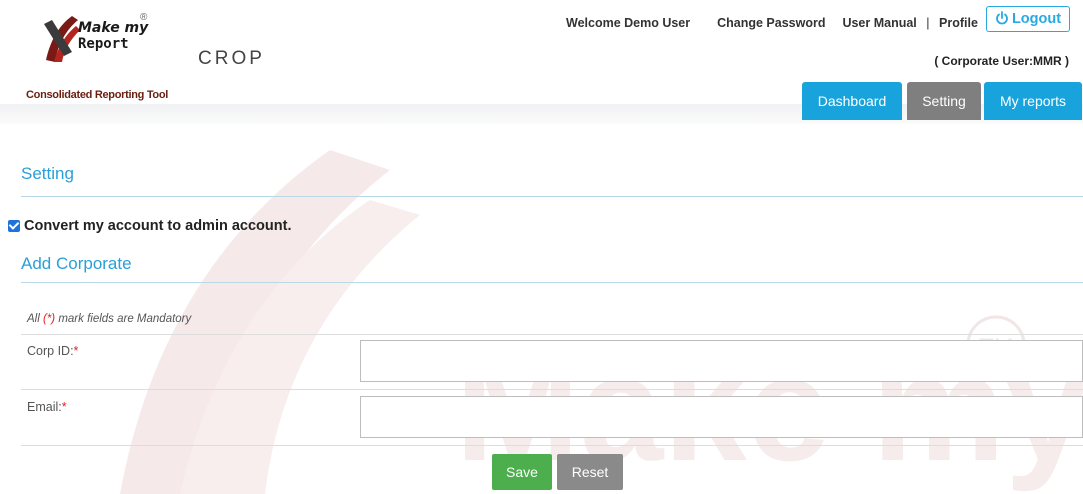 The width and height of the screenshot is (1083, 494). I want to click on product-name: CROP, so click(231, 58).